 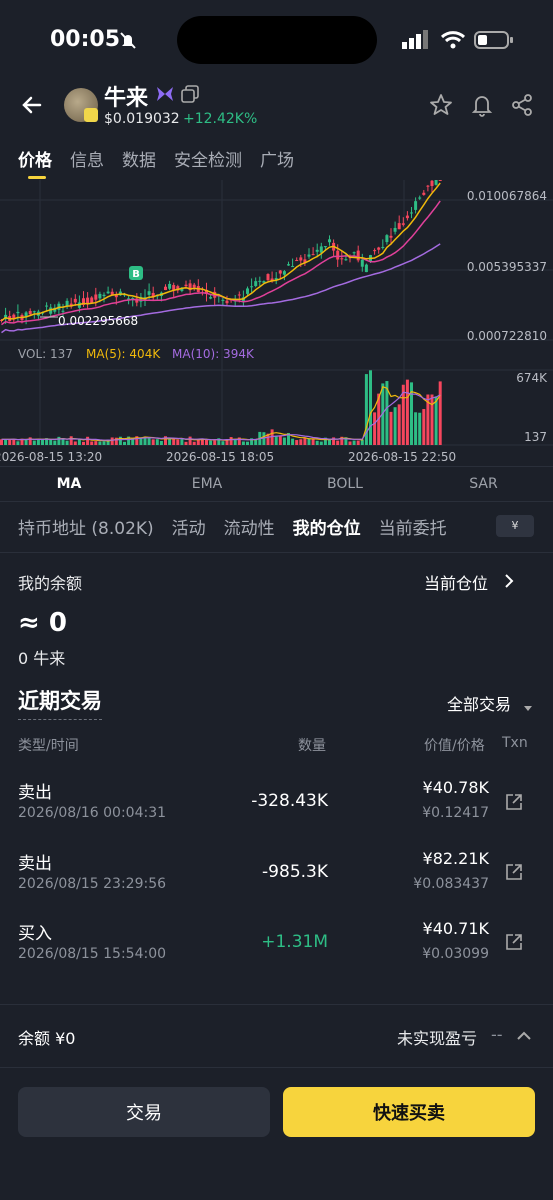 I want to click on trade-filter: 全部交易, so click(x=479, y=703).